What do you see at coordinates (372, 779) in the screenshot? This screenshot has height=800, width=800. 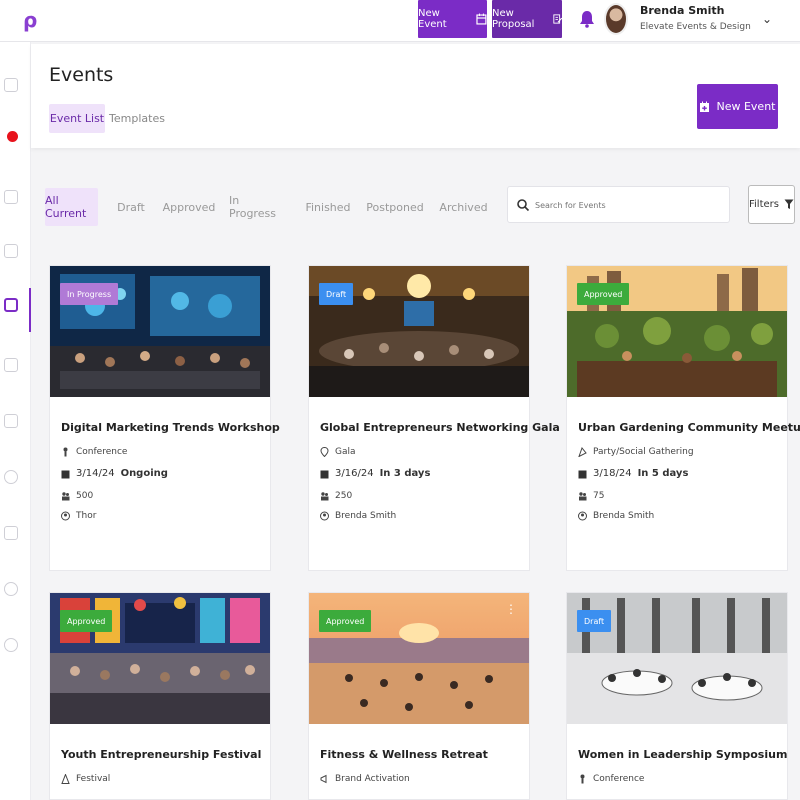 I see `event-type: Brand Activation` at bounding box center [372, 779].